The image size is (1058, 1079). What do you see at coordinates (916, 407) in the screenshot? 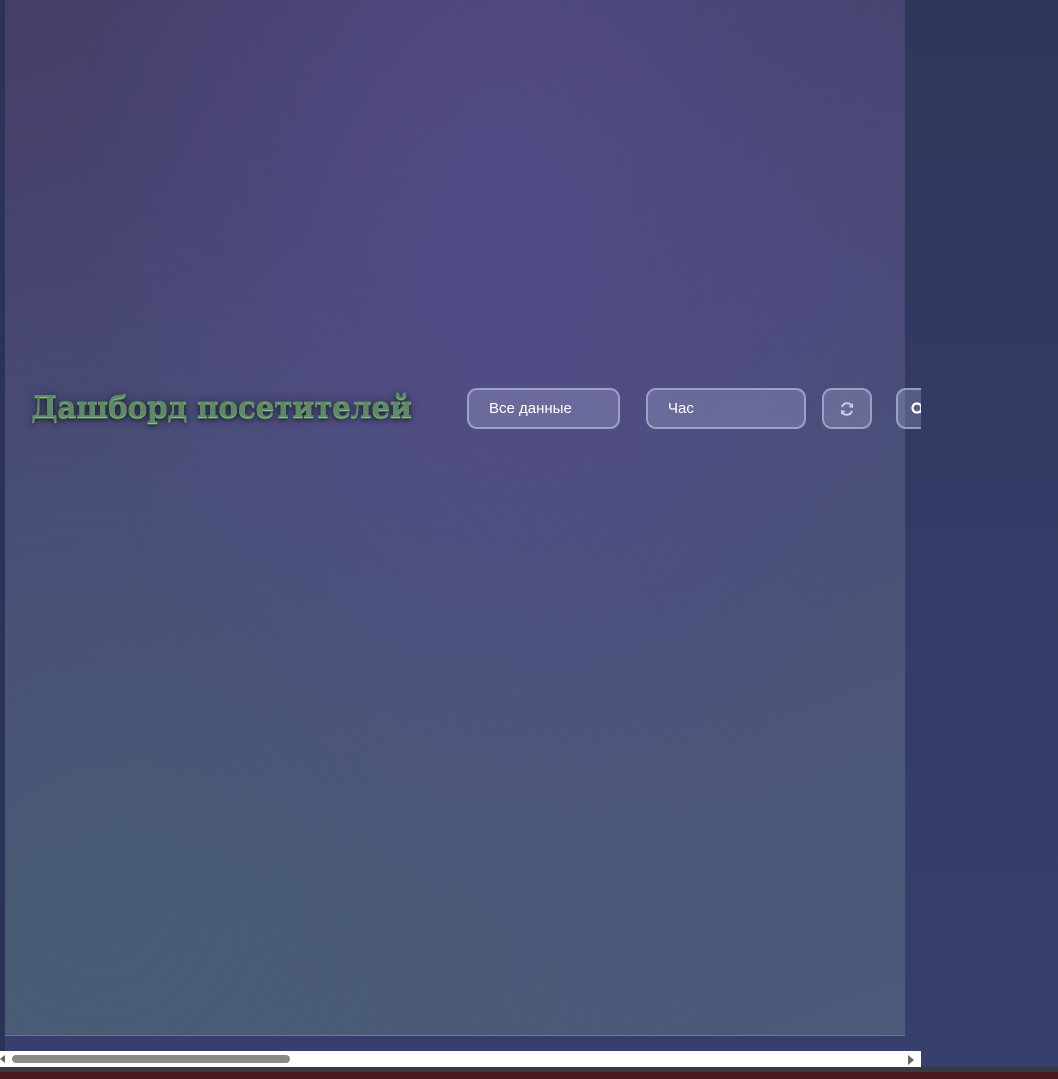
I see `search-icon` at bounding box center [916, 407].